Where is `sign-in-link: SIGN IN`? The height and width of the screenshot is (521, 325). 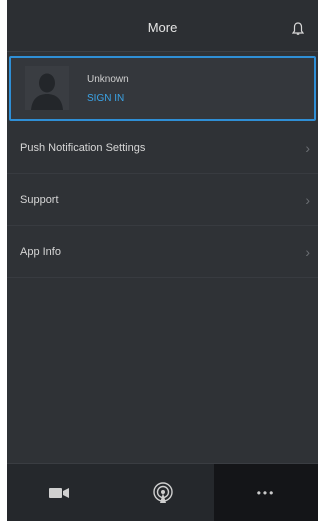
sign-in-link: SIGN IN is located at coordinates (105, 98).